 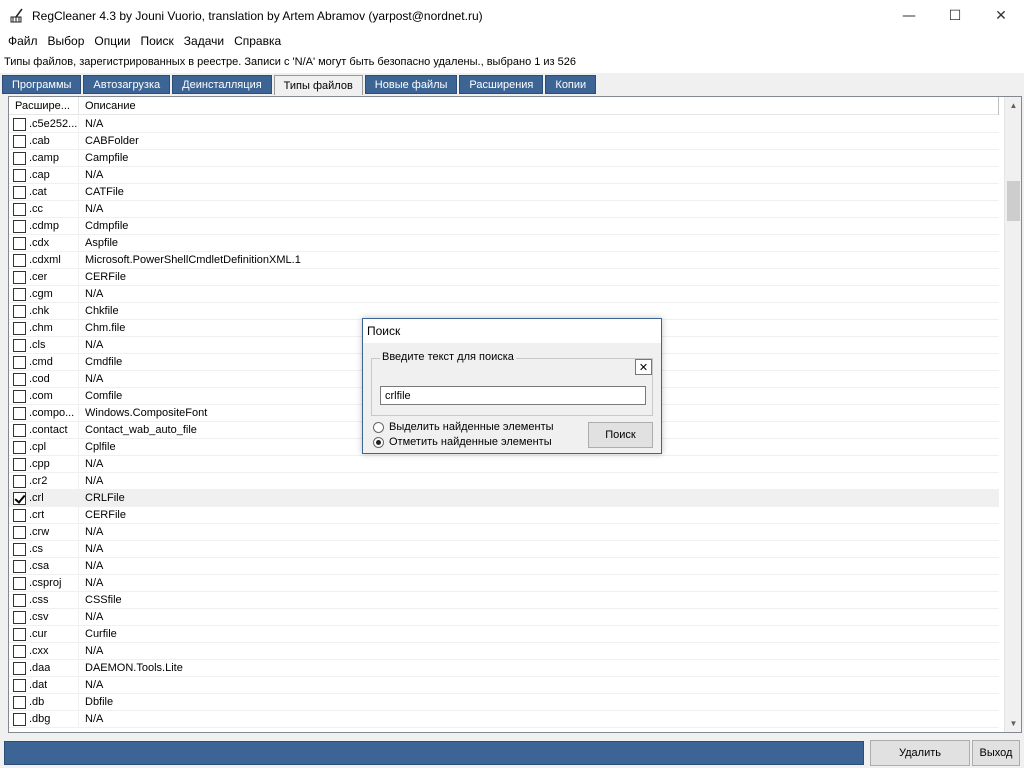 I want to click on minimize-button: —, so click(x=909, y=15).